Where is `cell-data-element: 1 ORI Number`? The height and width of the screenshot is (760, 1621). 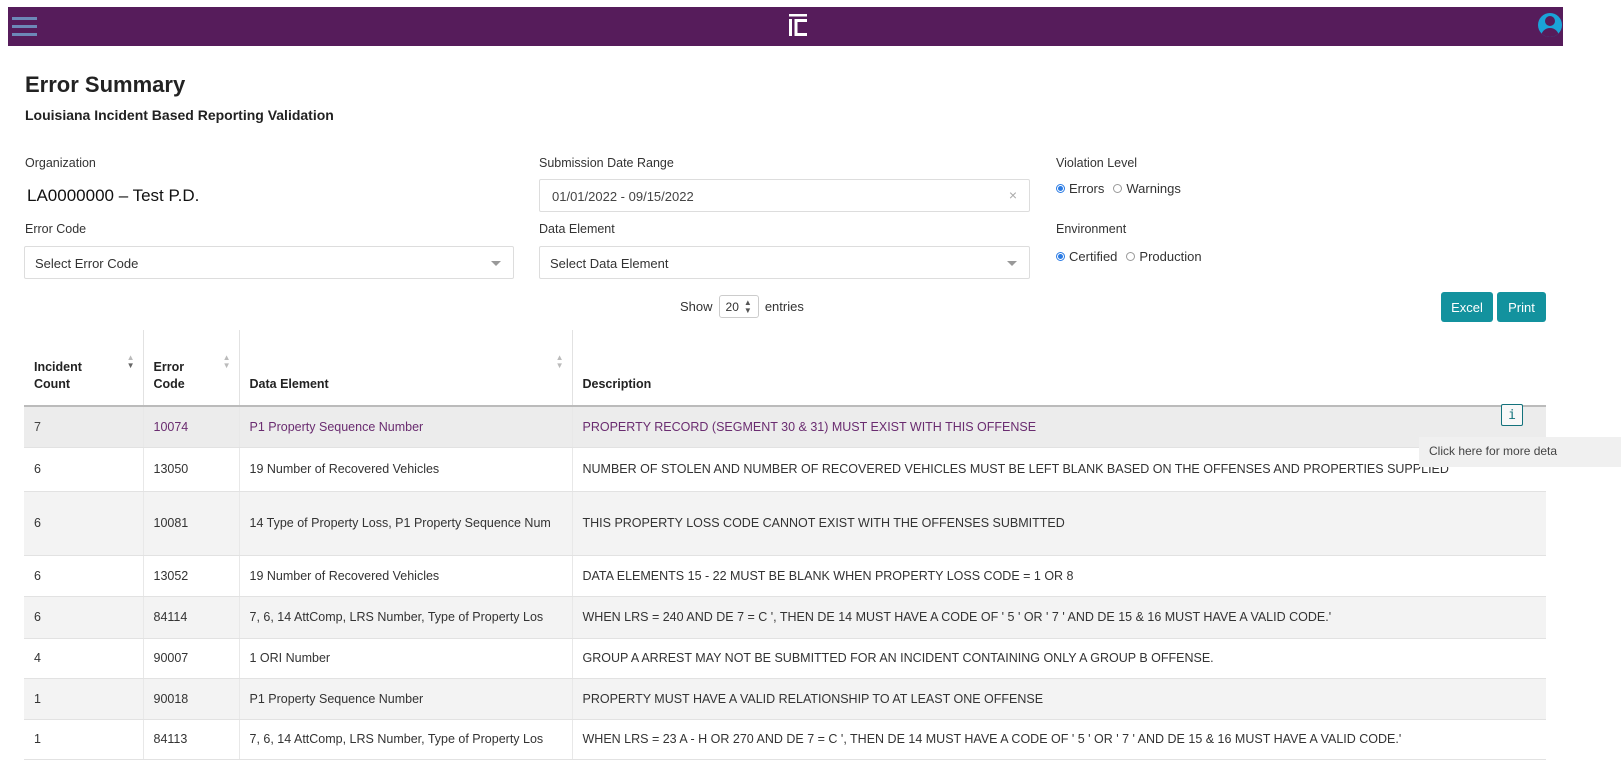 cell-data-element: 1 ORI Number is located at coordinates (405, 658).